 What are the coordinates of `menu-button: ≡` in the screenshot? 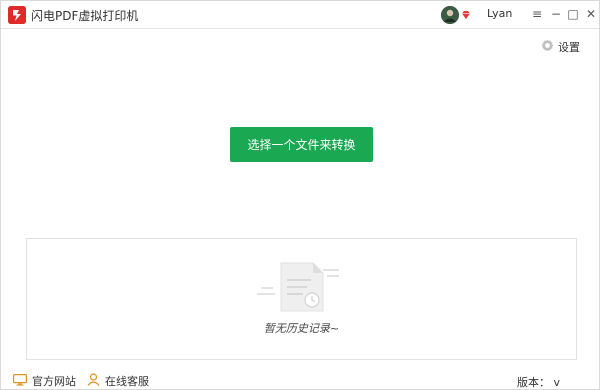 It's located at (537, 14).